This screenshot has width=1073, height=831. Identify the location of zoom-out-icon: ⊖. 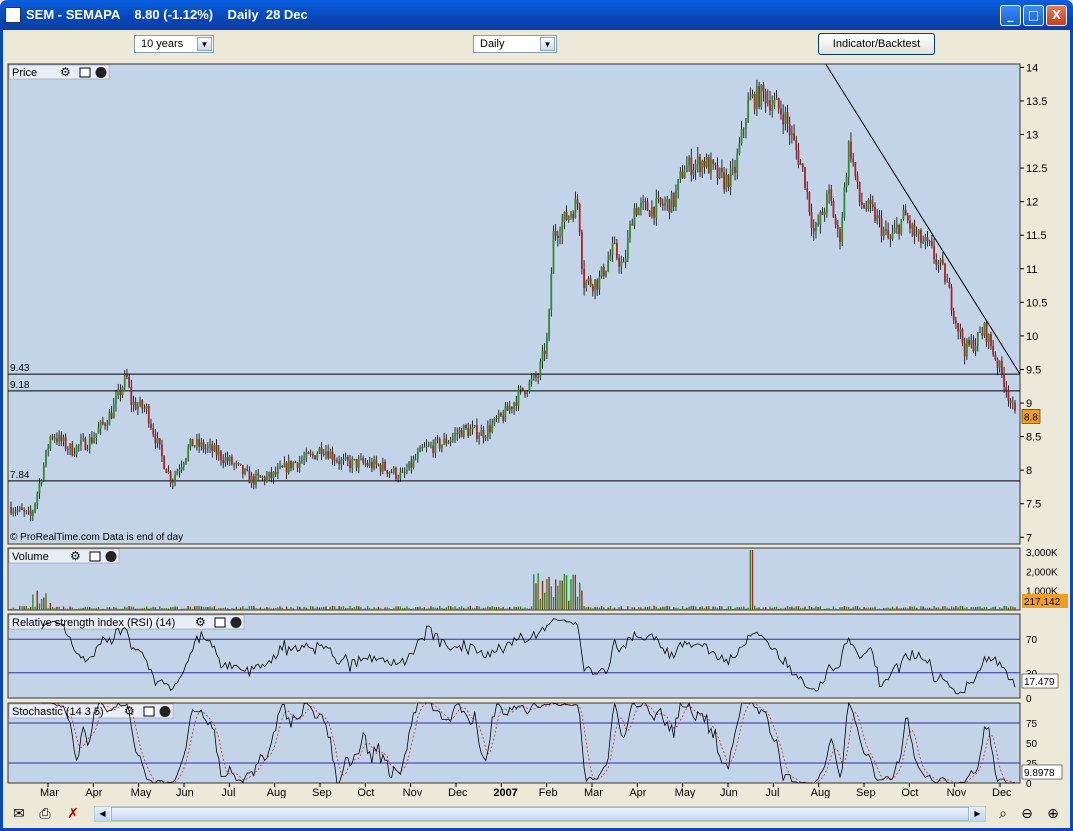
(1027, 814).